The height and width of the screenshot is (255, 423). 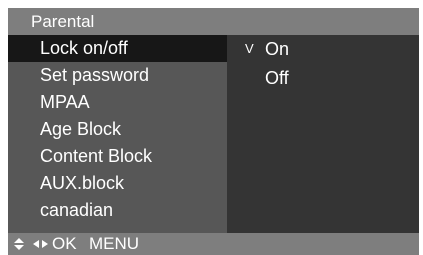 What do you see at coordinates (277, 78) in the screenshot?
I see `option-label: Off` at bounding box center [277, 78].